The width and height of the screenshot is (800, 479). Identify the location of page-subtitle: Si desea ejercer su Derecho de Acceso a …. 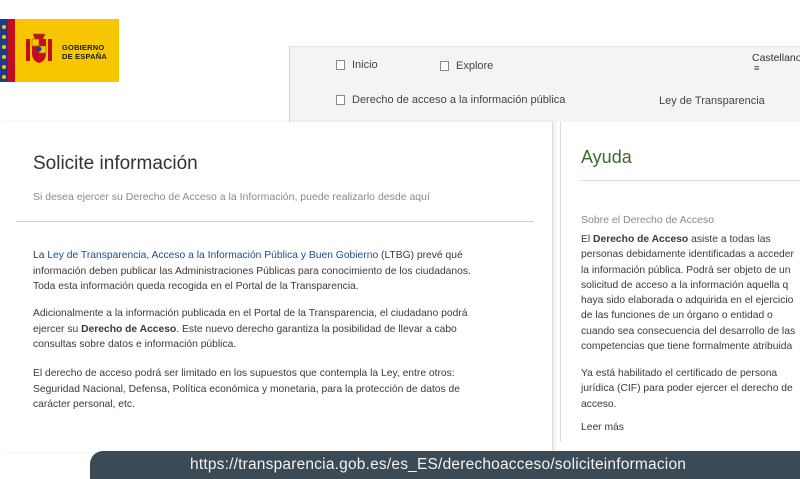
(231, 197).